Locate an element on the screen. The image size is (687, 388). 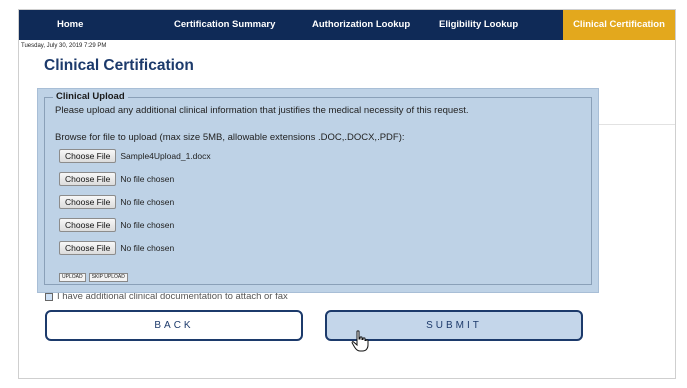
hand-pointer-icon is located at coordinates (360, 341).